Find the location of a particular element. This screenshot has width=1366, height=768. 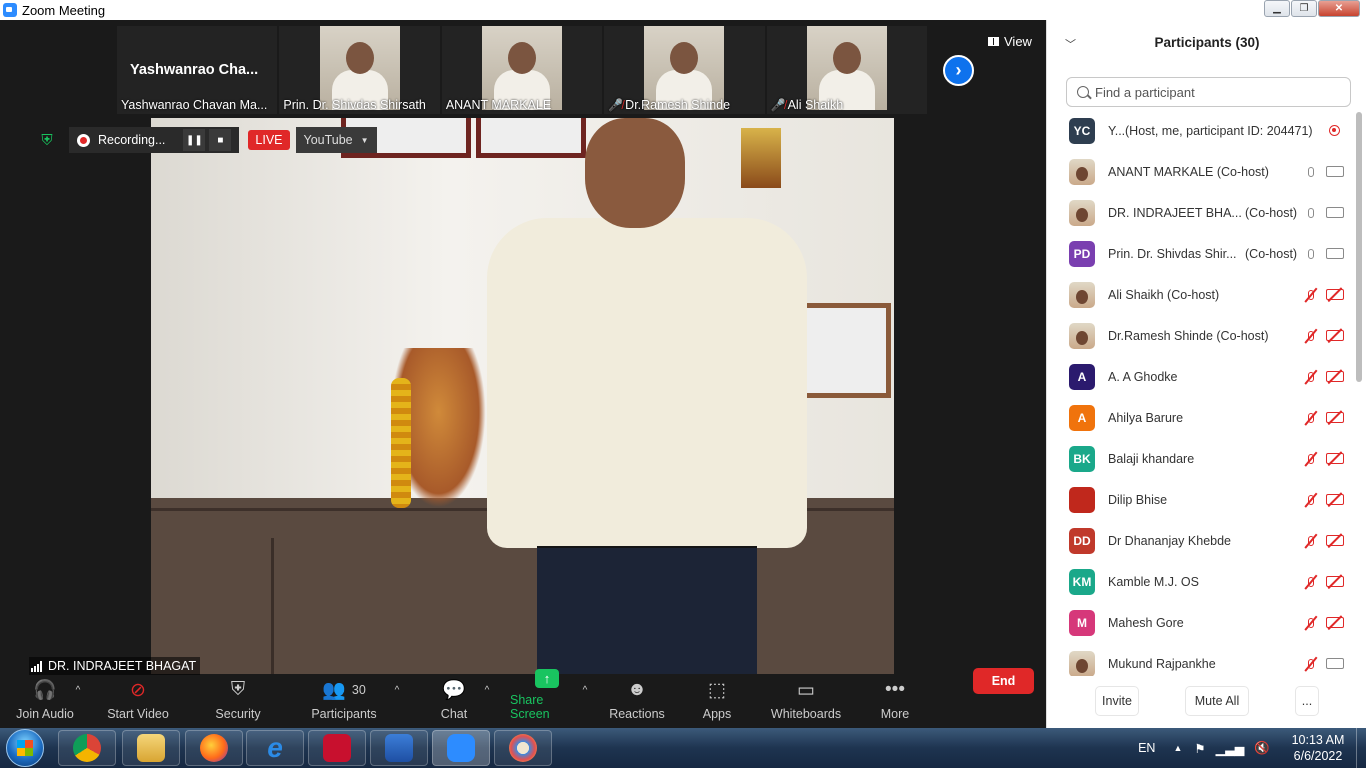

maximize-button: ❐ is located at coordinates (1304, 8).